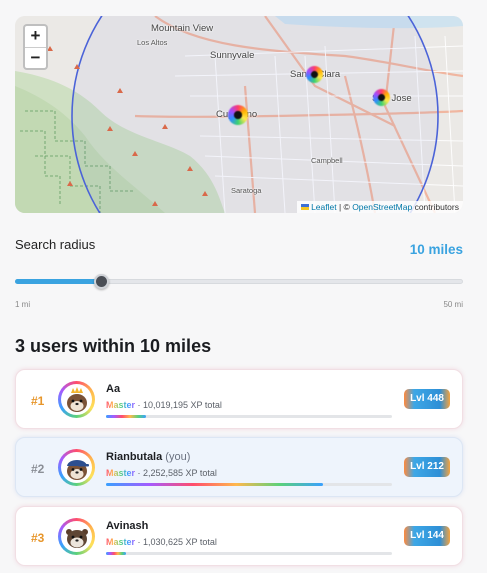  I want to click on user-meta: Master · 10,019,195 XP total, so click(164, 405).